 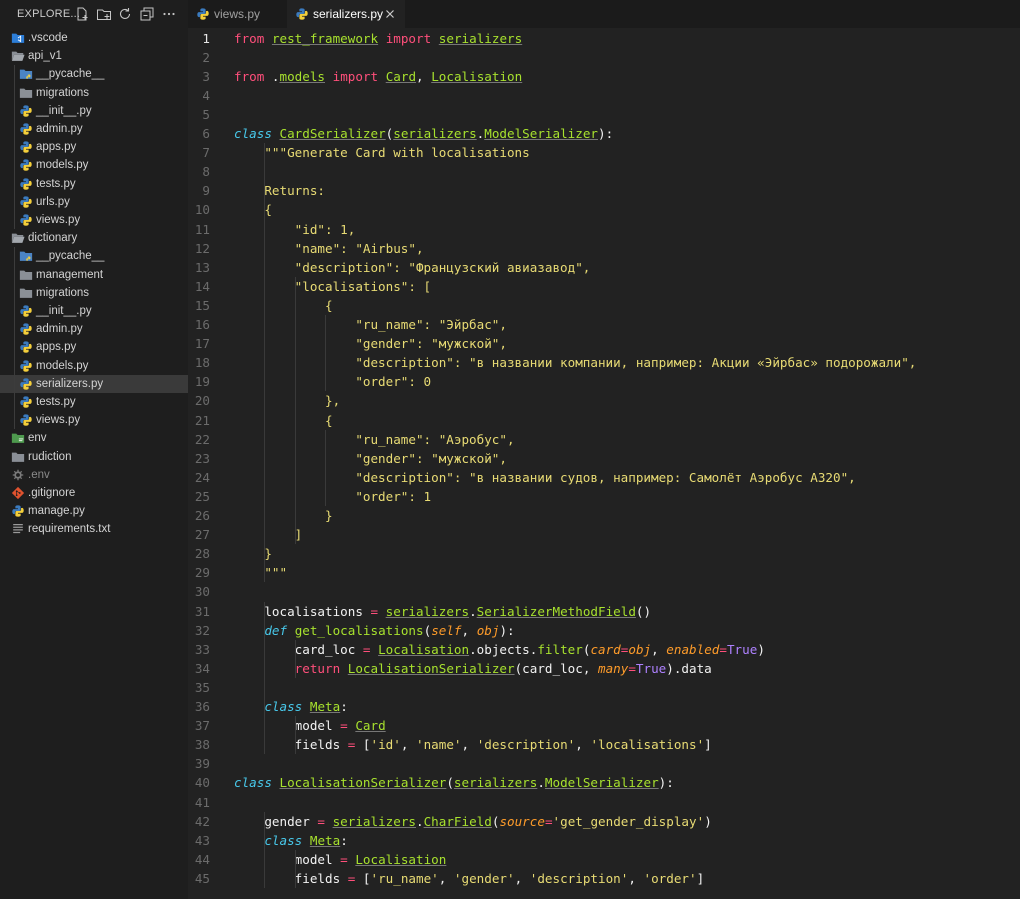 What do you see at coordinates (604, 591) in the screenshot?
I see `code-line: 30` at bounding box center [604, 591].